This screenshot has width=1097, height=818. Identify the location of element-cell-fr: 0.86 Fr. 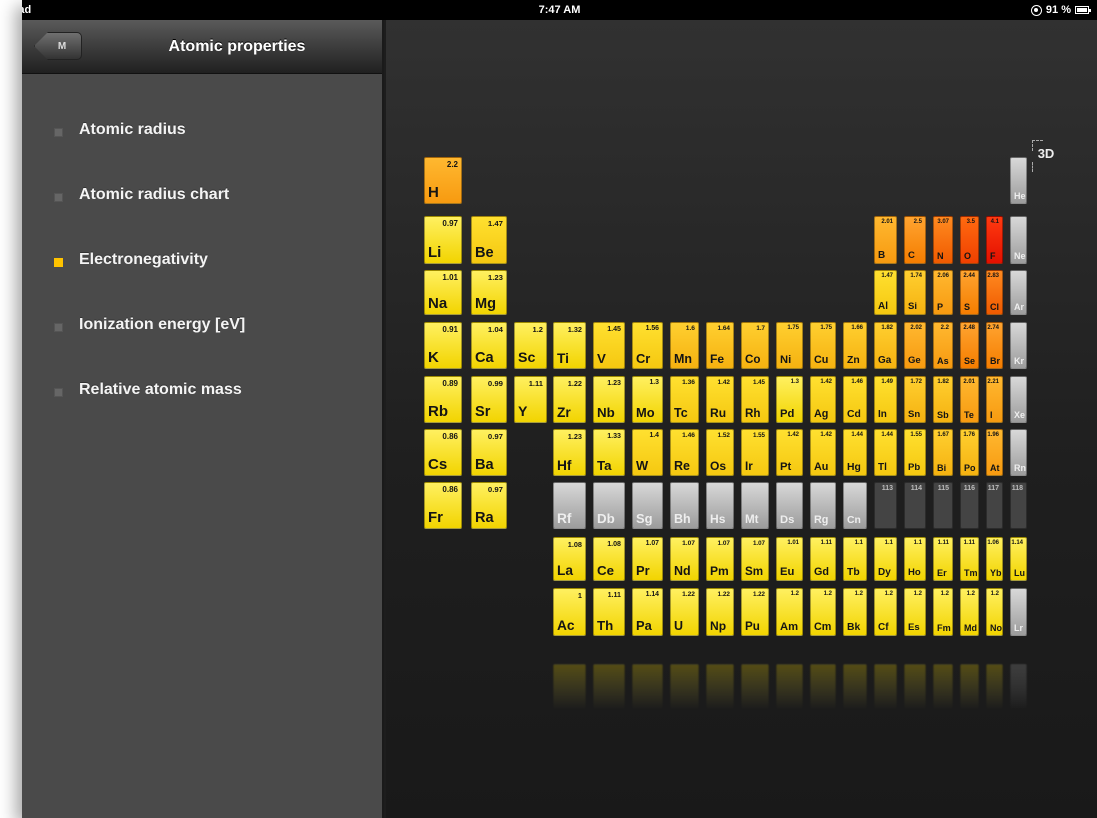
(443, 505).